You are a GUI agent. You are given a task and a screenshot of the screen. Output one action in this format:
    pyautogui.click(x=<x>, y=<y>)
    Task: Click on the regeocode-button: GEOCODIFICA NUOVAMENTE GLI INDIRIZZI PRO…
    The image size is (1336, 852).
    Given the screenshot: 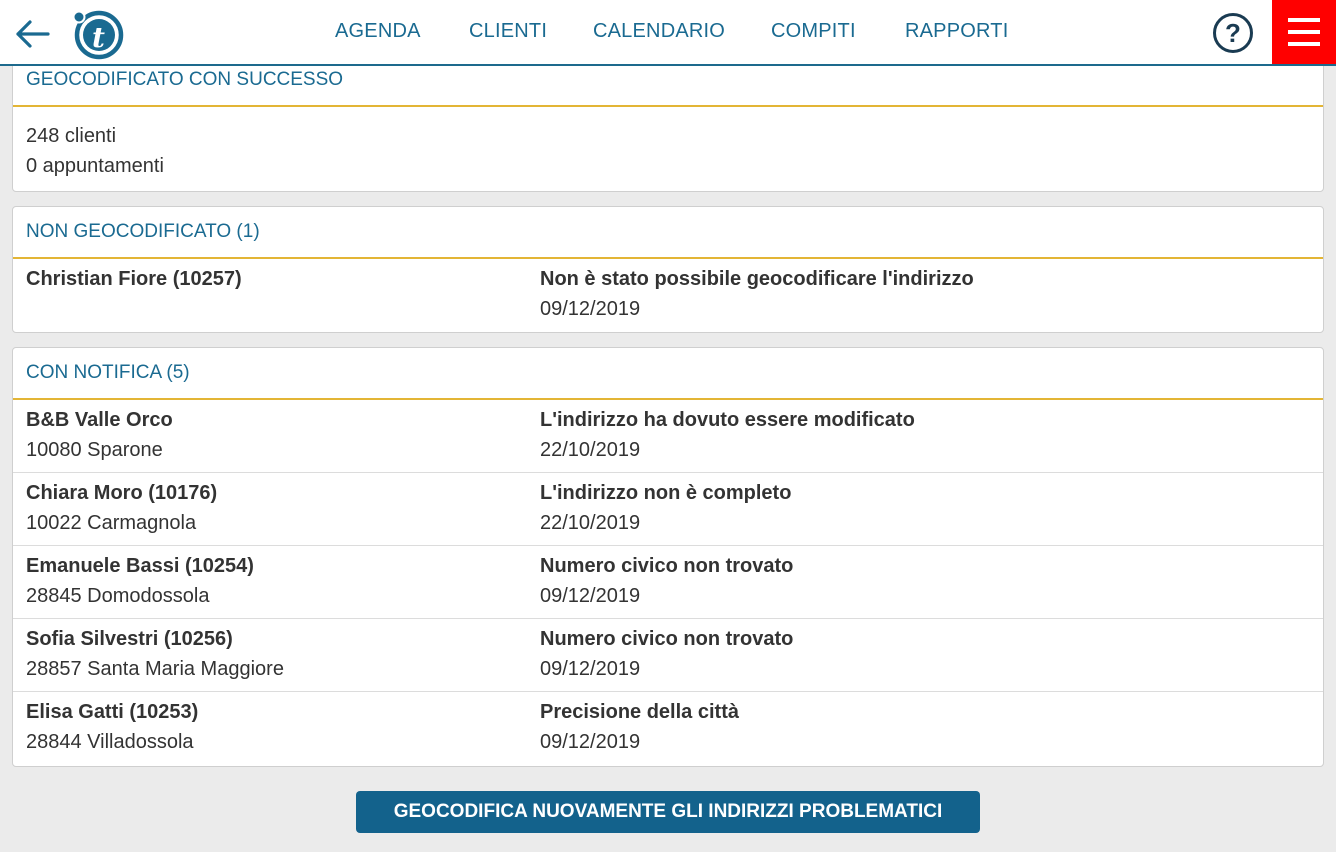 What is the action you would take?
    pyautogui.click(x=668, y=812)
    